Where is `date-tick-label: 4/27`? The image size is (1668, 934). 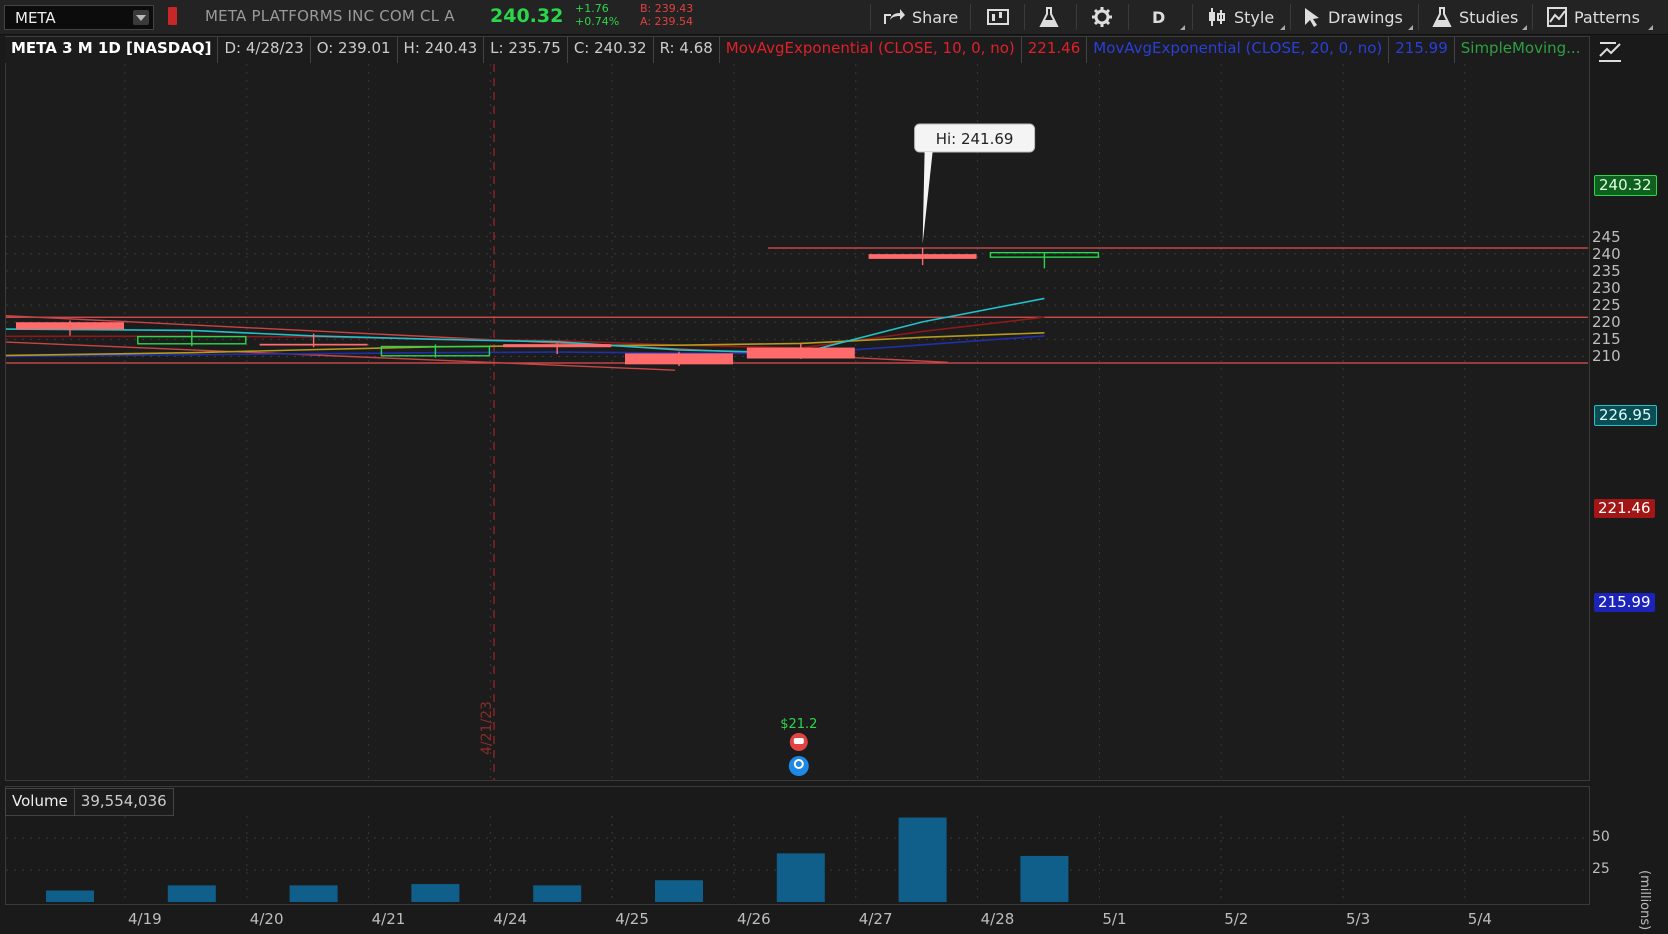 date-tick-label: 4/27 is located at coordinates (875, 919).